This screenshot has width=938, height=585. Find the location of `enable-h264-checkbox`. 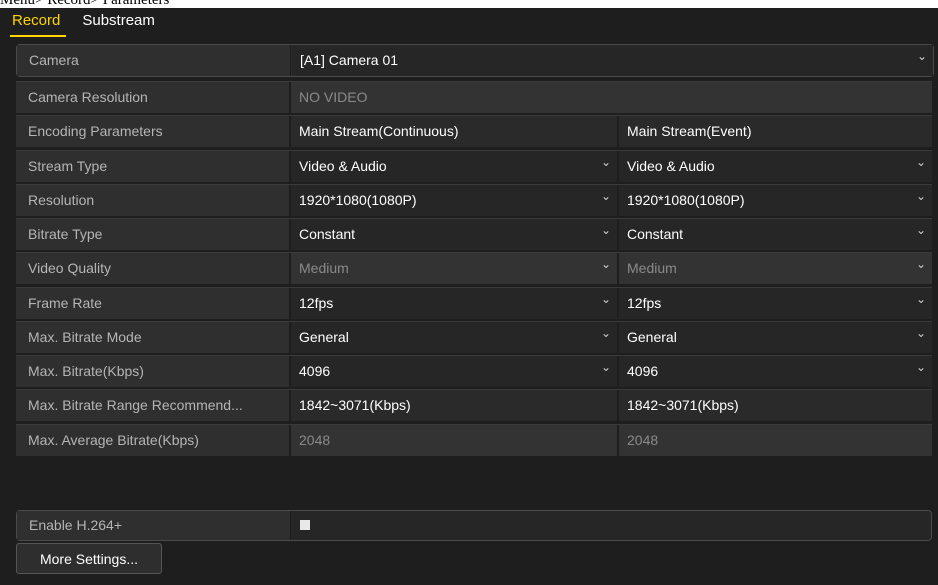

enable-h264-checkbox is located at coordinates (305, 524).